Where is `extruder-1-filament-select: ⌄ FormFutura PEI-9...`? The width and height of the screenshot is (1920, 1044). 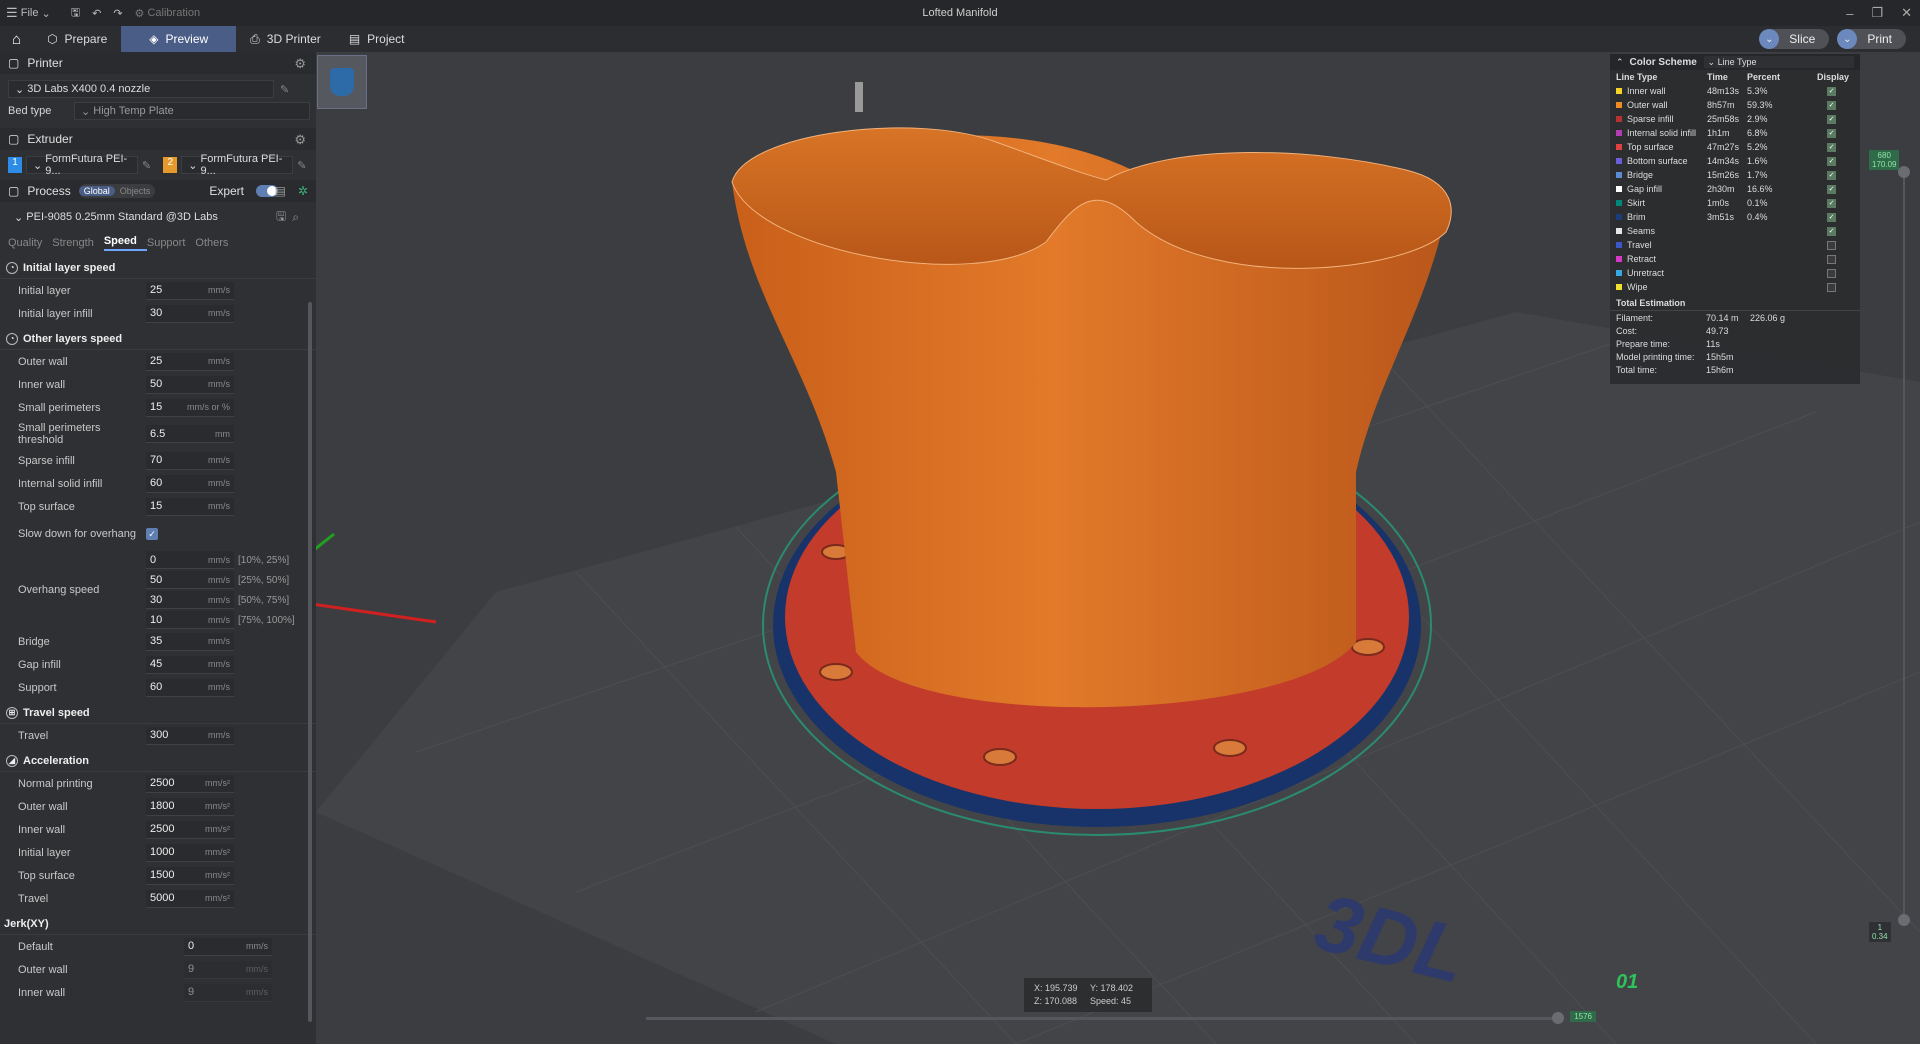 extruder-1-filament-select: ⌄ FormFutura PEI-9... is located at coordinates (82, 165).